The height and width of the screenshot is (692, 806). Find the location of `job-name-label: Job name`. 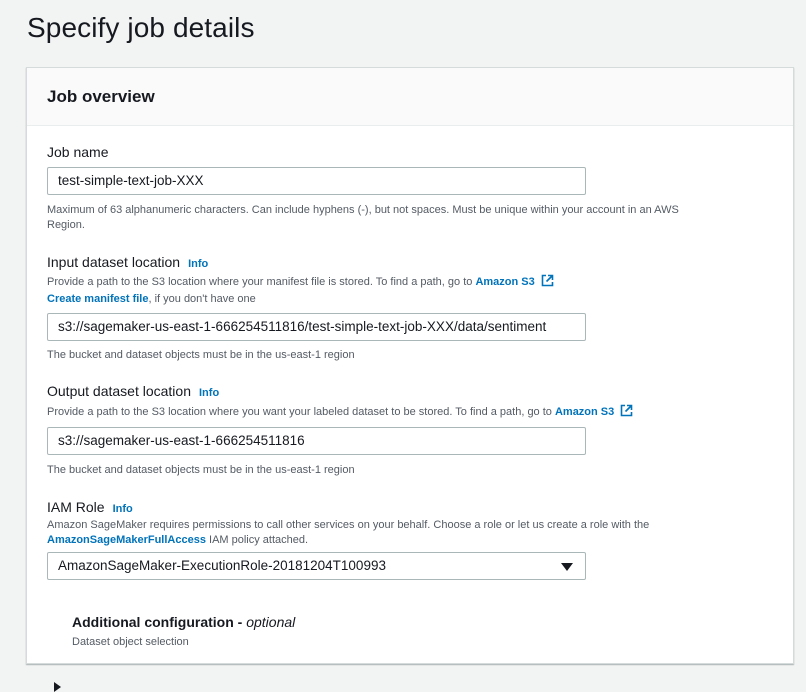

job-name-label: Job name is located at coordinates (78, 152).